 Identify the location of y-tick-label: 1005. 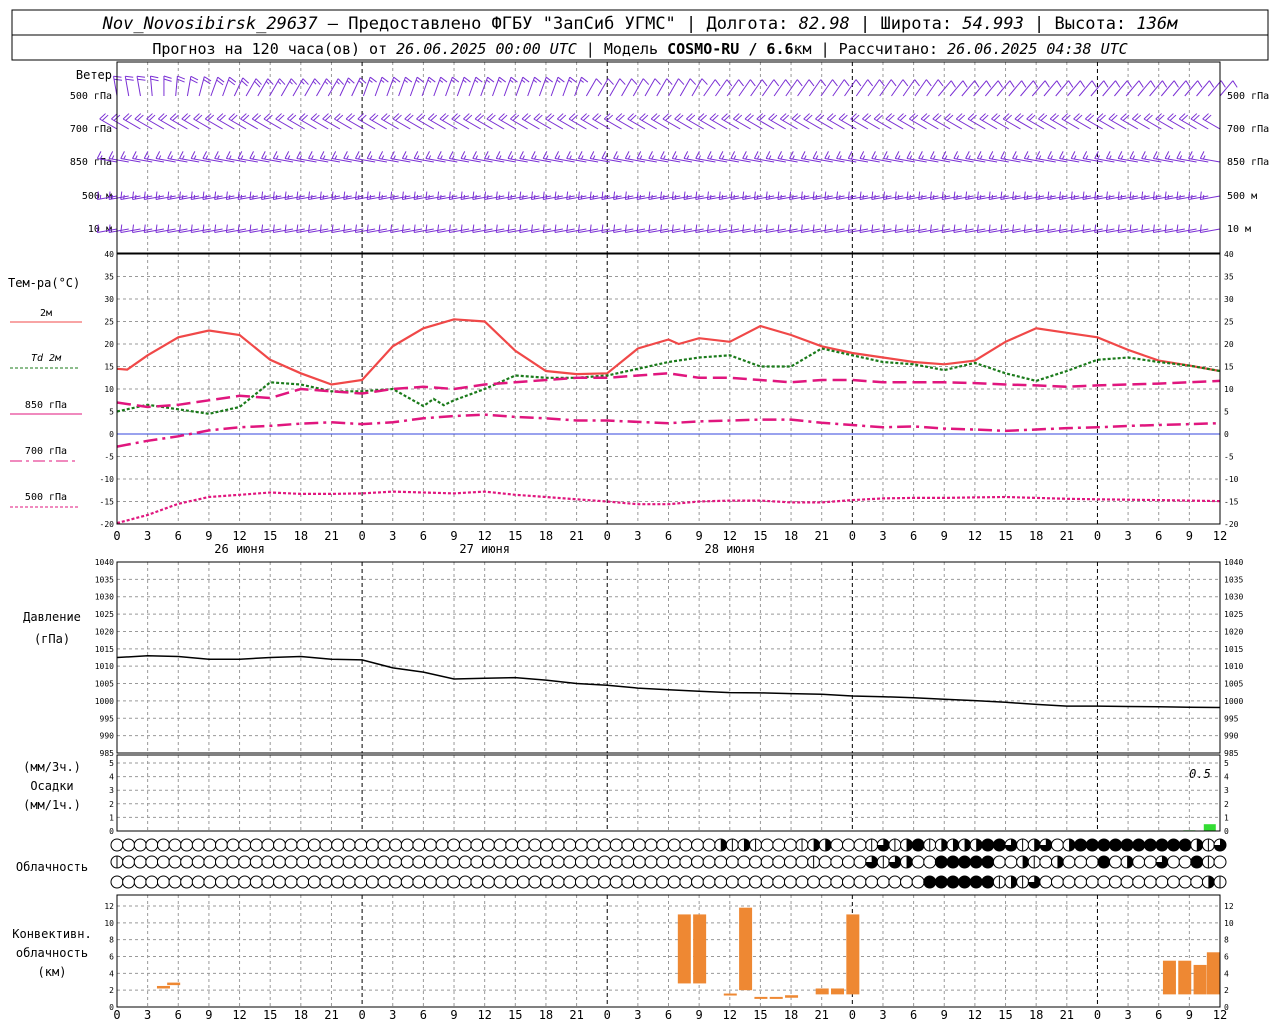
(104, 684).